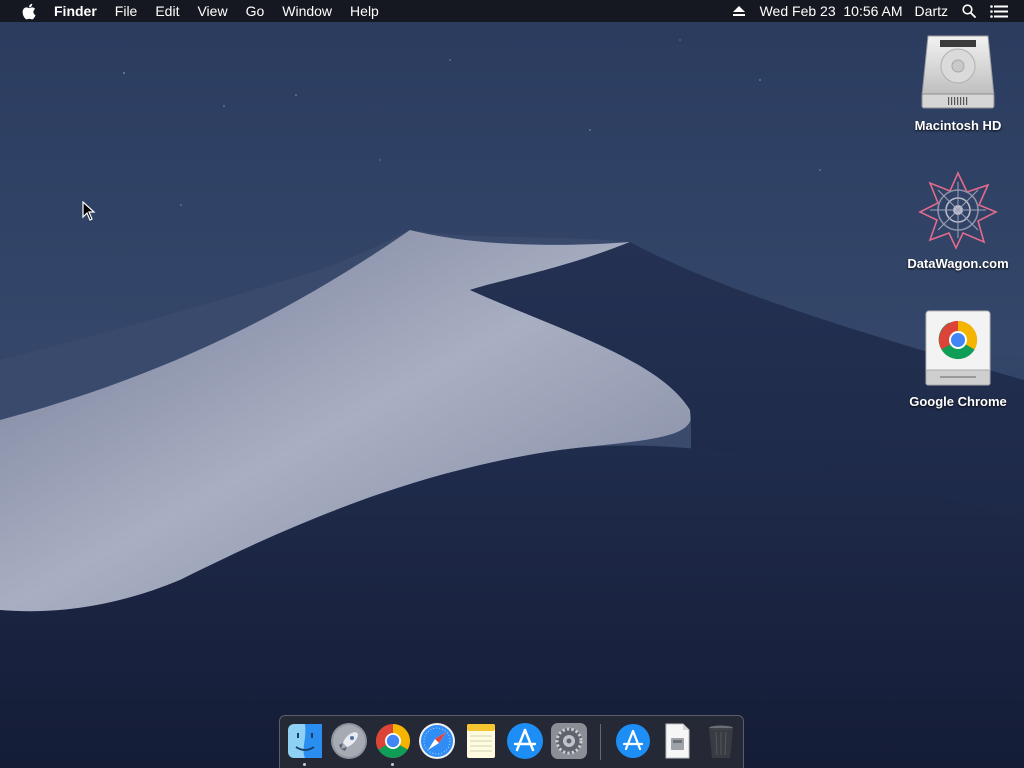 The image size is (1024, 768). Describe the element at coordinates (305, 741) in the screenshot. I see `finder-icon` at that location.